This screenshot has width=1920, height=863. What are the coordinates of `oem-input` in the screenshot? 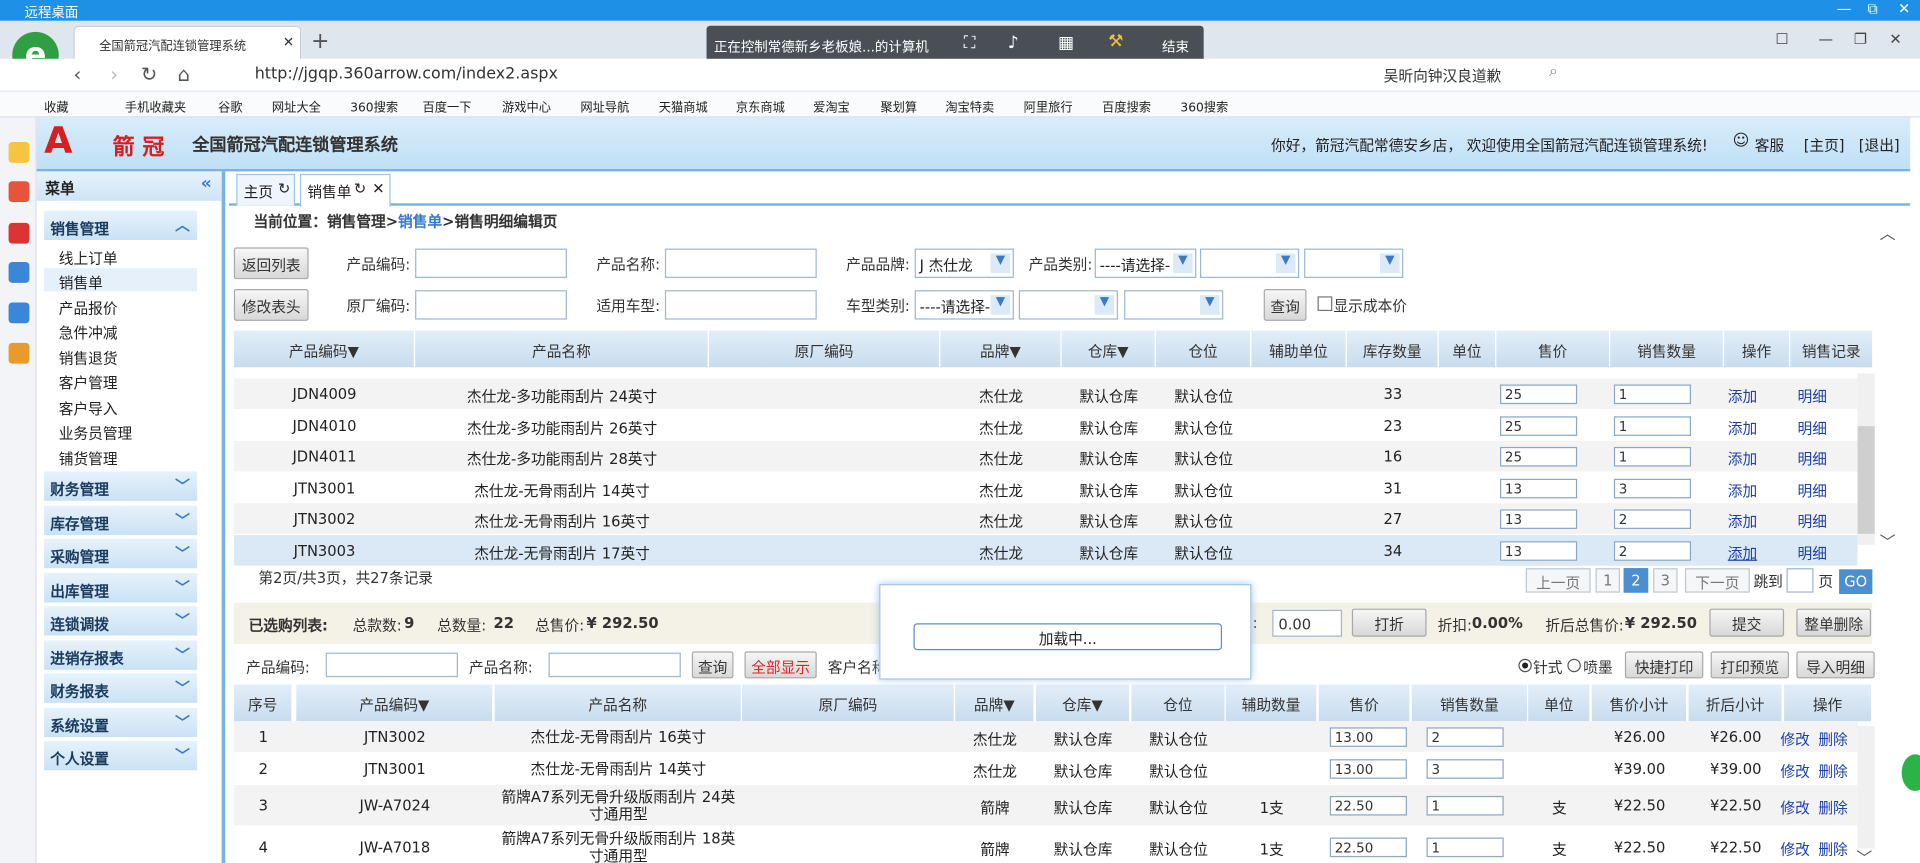 It's located at (491, 305).